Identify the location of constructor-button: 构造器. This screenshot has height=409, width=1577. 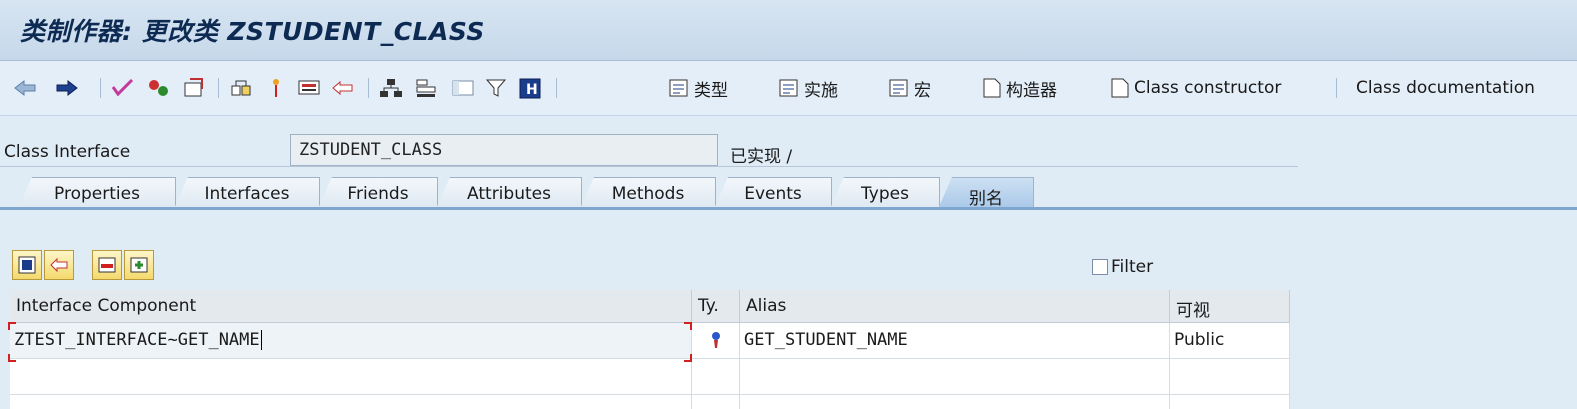
(1019, 88).